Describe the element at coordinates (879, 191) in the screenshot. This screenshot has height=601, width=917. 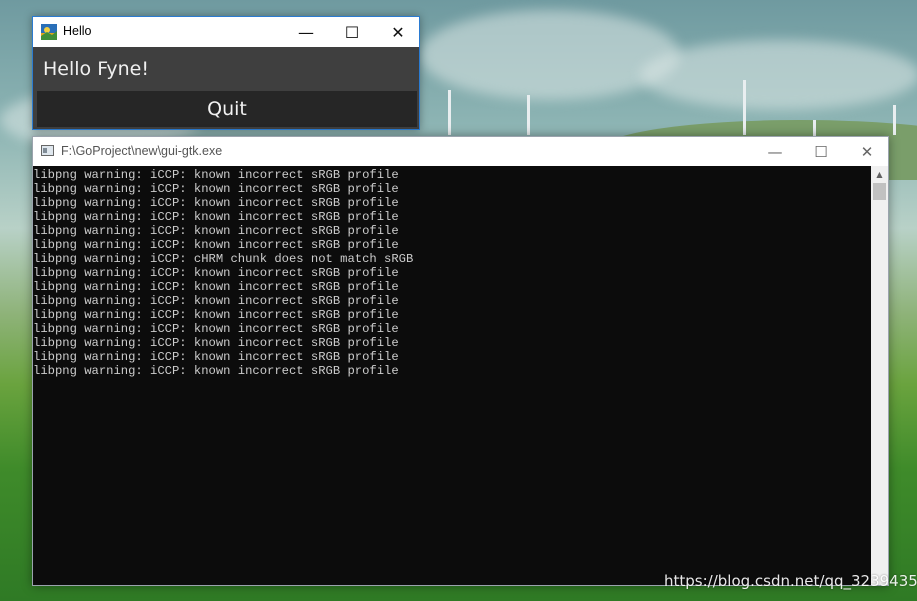
I see `scroll-thumb` at that location.